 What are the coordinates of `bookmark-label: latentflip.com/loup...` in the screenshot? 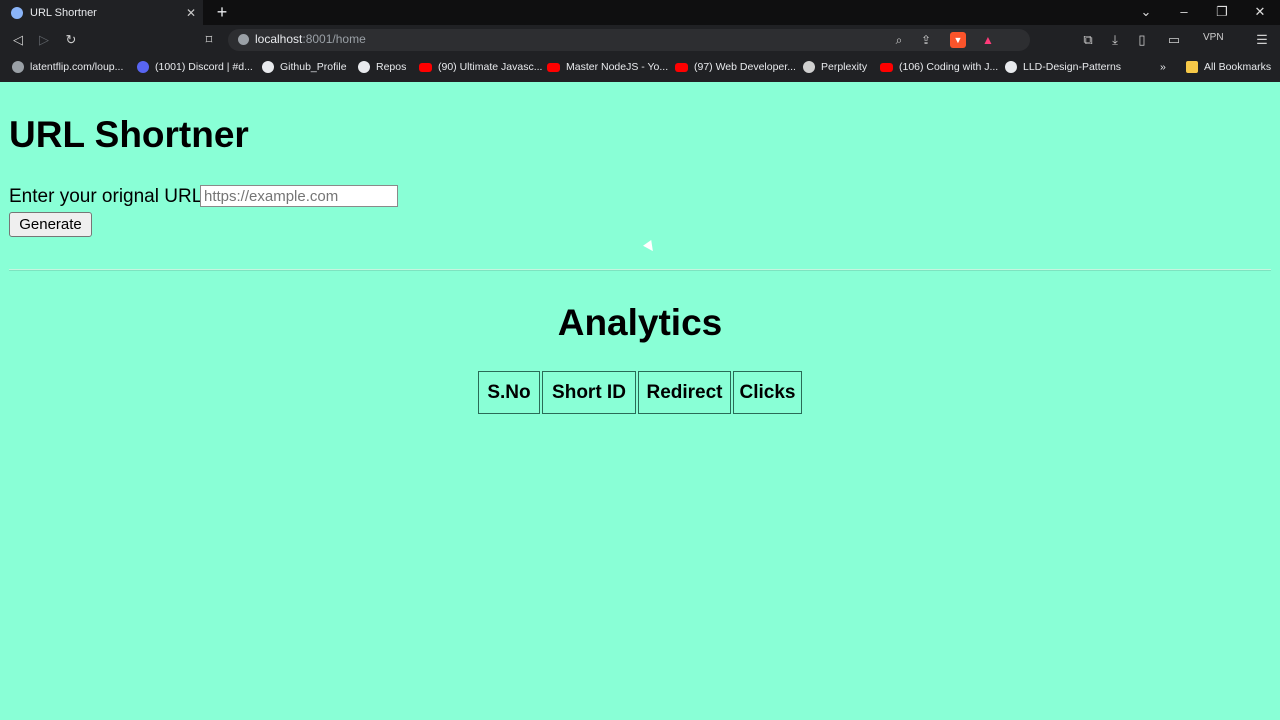 It's located at (77, 67).